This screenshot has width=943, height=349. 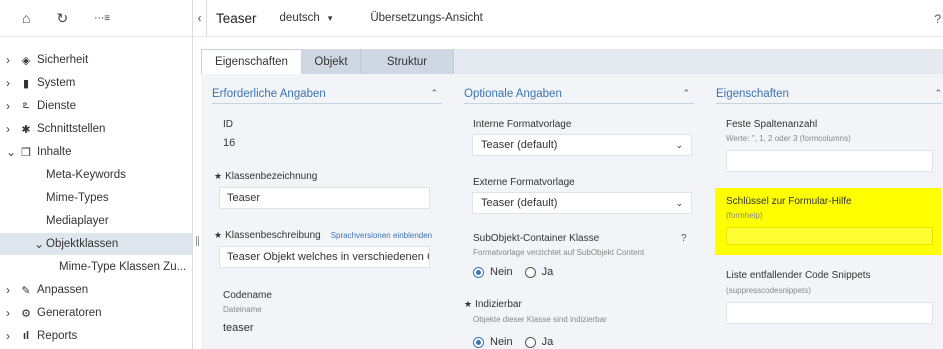 What do you see at coordinates (829, 94) in the screenshot?
I see `section-header: Eigenschaften ⌃` at bounding box center [829, 94].